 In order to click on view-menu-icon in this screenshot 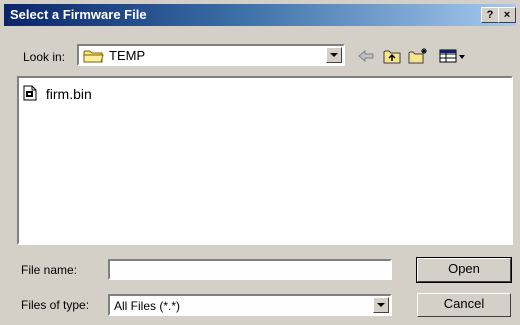, I will do `click(452, 56)`.